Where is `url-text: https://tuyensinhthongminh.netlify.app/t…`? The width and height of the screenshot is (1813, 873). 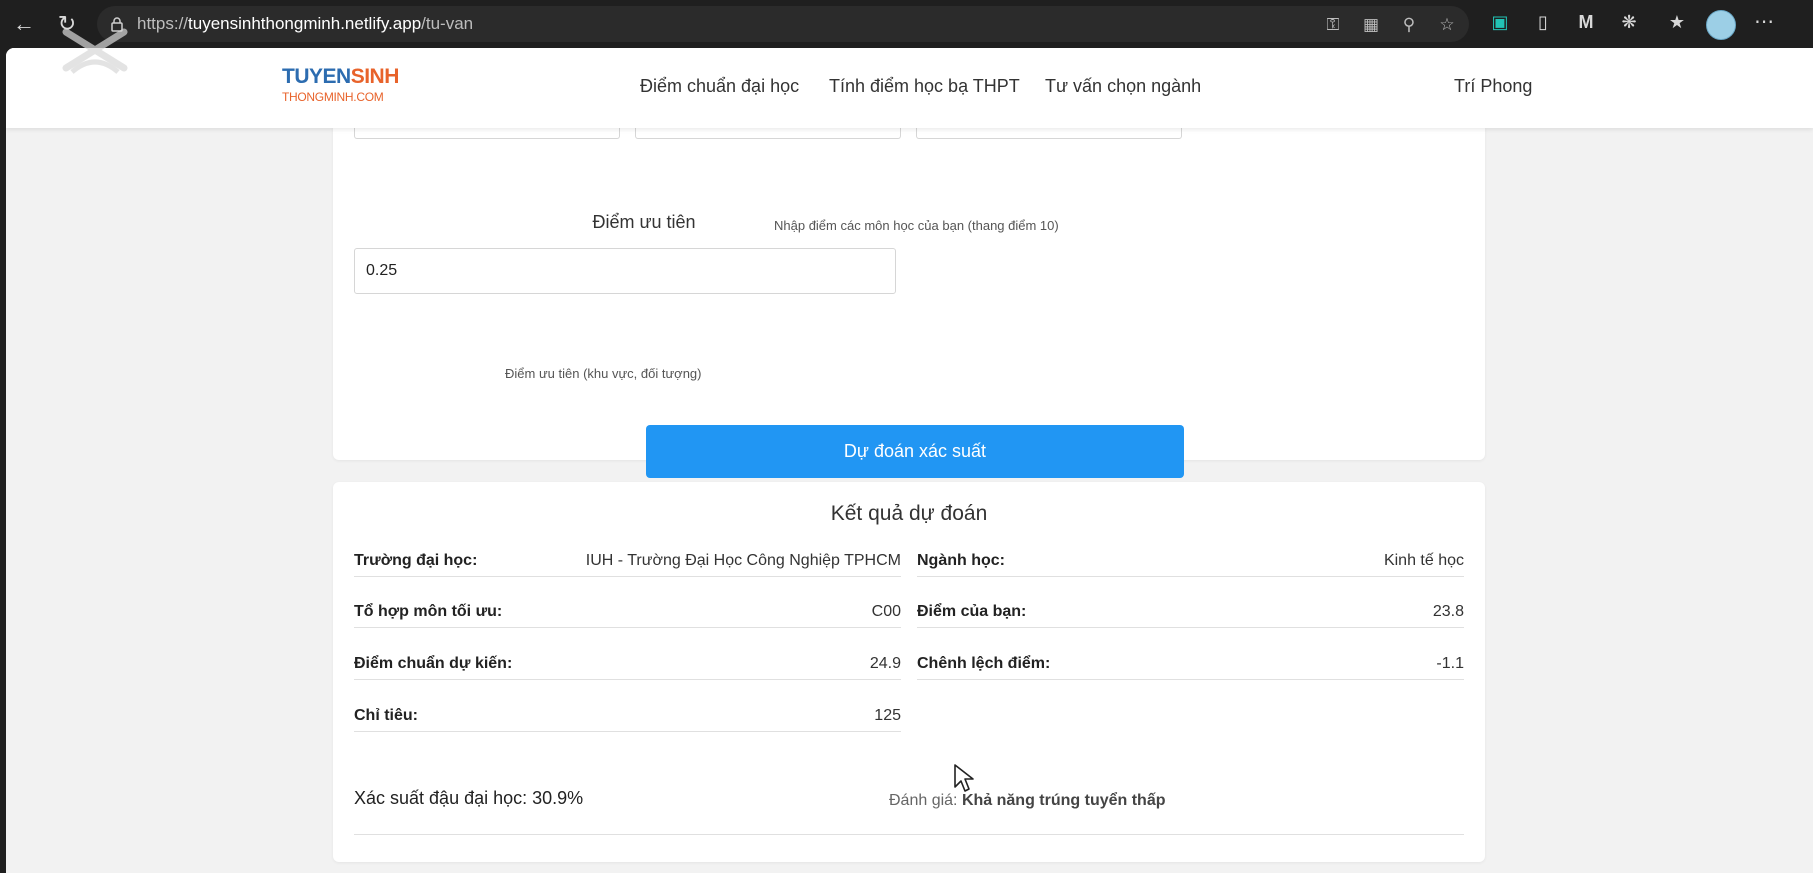
url-text: https://tuyensinhthongminh.netlify.app/t… is located at coordinates (305, 23).